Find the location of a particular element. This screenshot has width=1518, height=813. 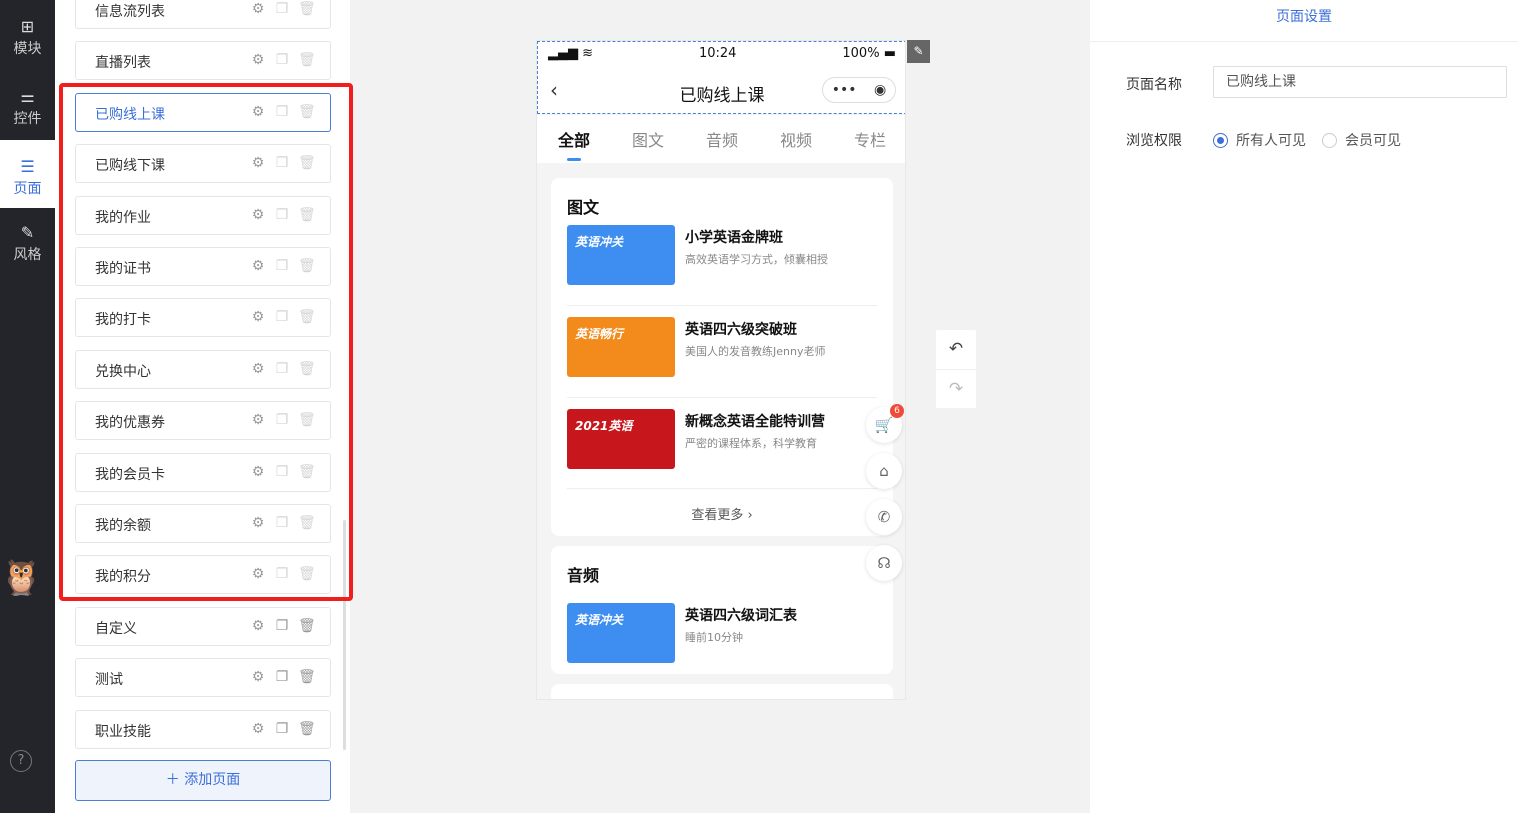

close-target-icon: ◉ is located at coordinates (880, 90).